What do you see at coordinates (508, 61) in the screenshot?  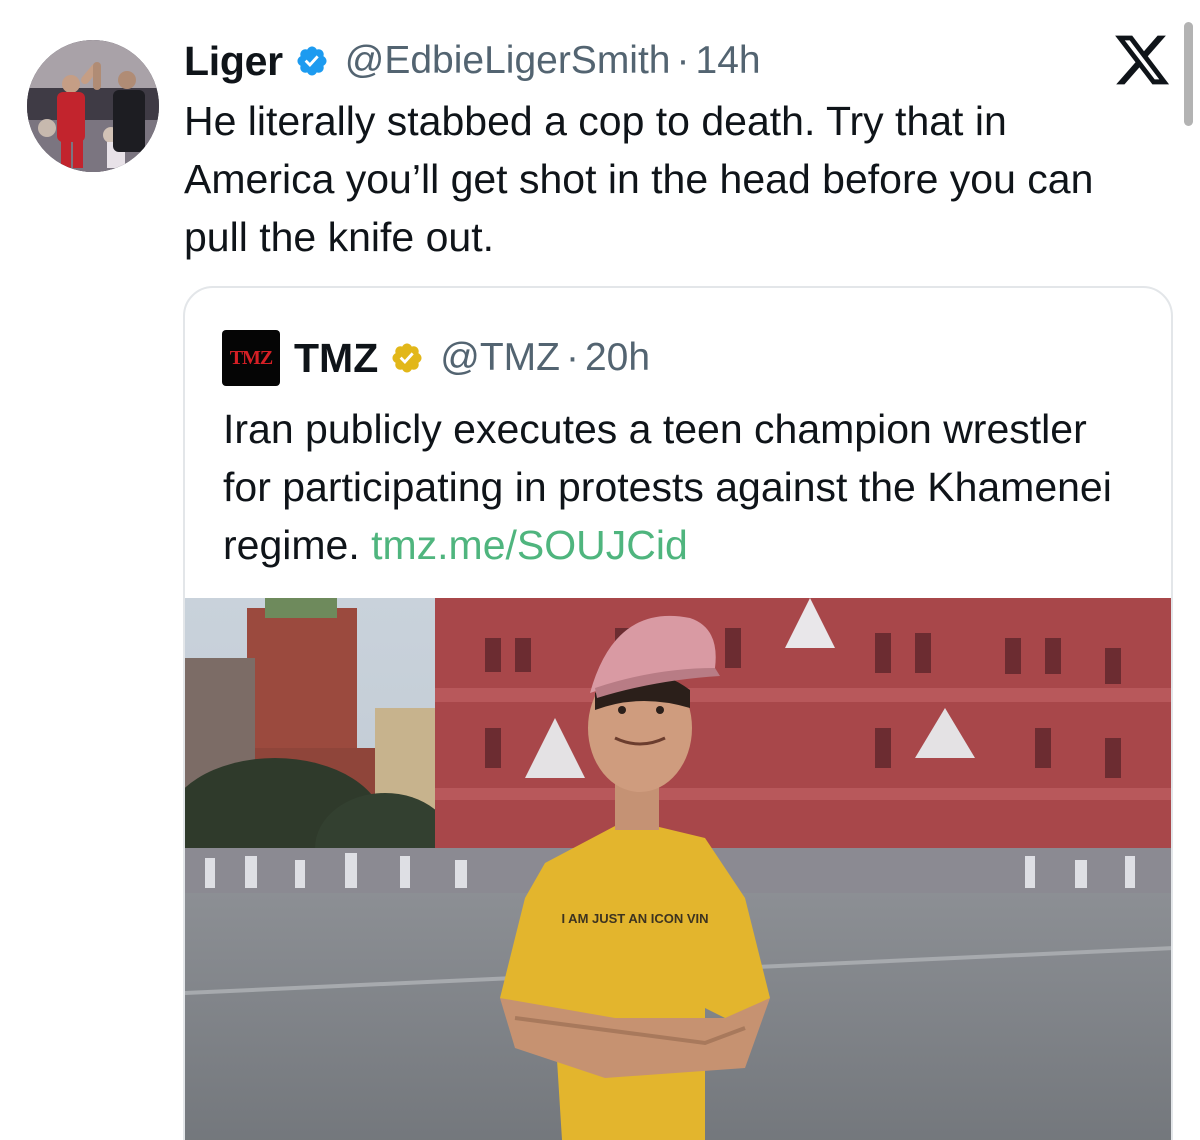 I see `author-handle: @EdbieLigerSmith` at bounding box center [508, 61].